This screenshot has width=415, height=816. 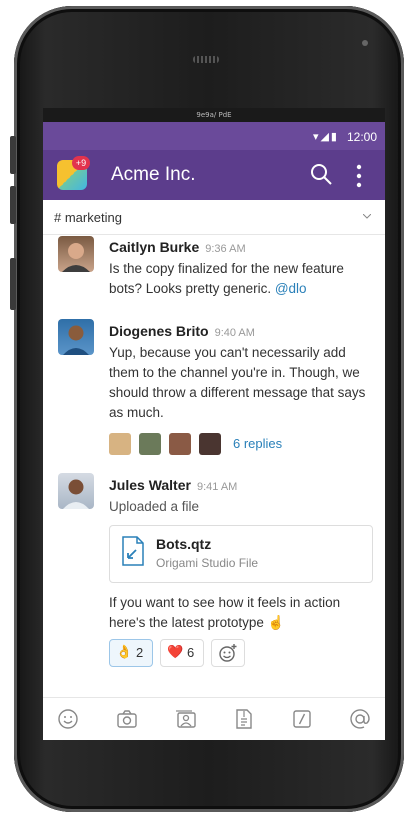 What do you see at coordinates (68, 719) in the screenshot?
I see `emoji-icon` at bounding box center [68, 719].